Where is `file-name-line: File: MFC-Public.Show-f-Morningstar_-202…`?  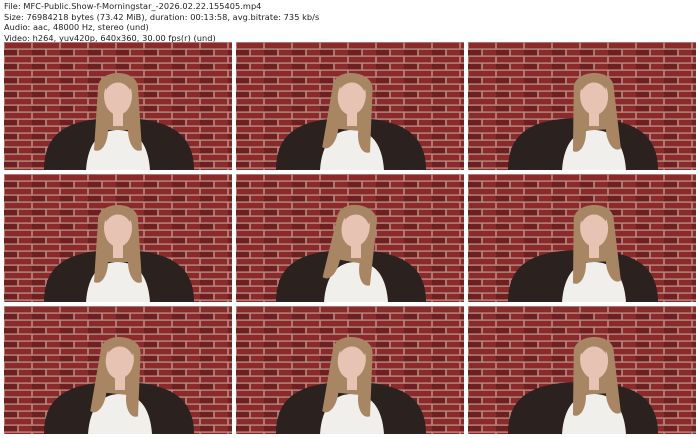 file-name-line: File: MFC-Public.Show-f-Morningstar_-202… is located at coordinates (133, 6).